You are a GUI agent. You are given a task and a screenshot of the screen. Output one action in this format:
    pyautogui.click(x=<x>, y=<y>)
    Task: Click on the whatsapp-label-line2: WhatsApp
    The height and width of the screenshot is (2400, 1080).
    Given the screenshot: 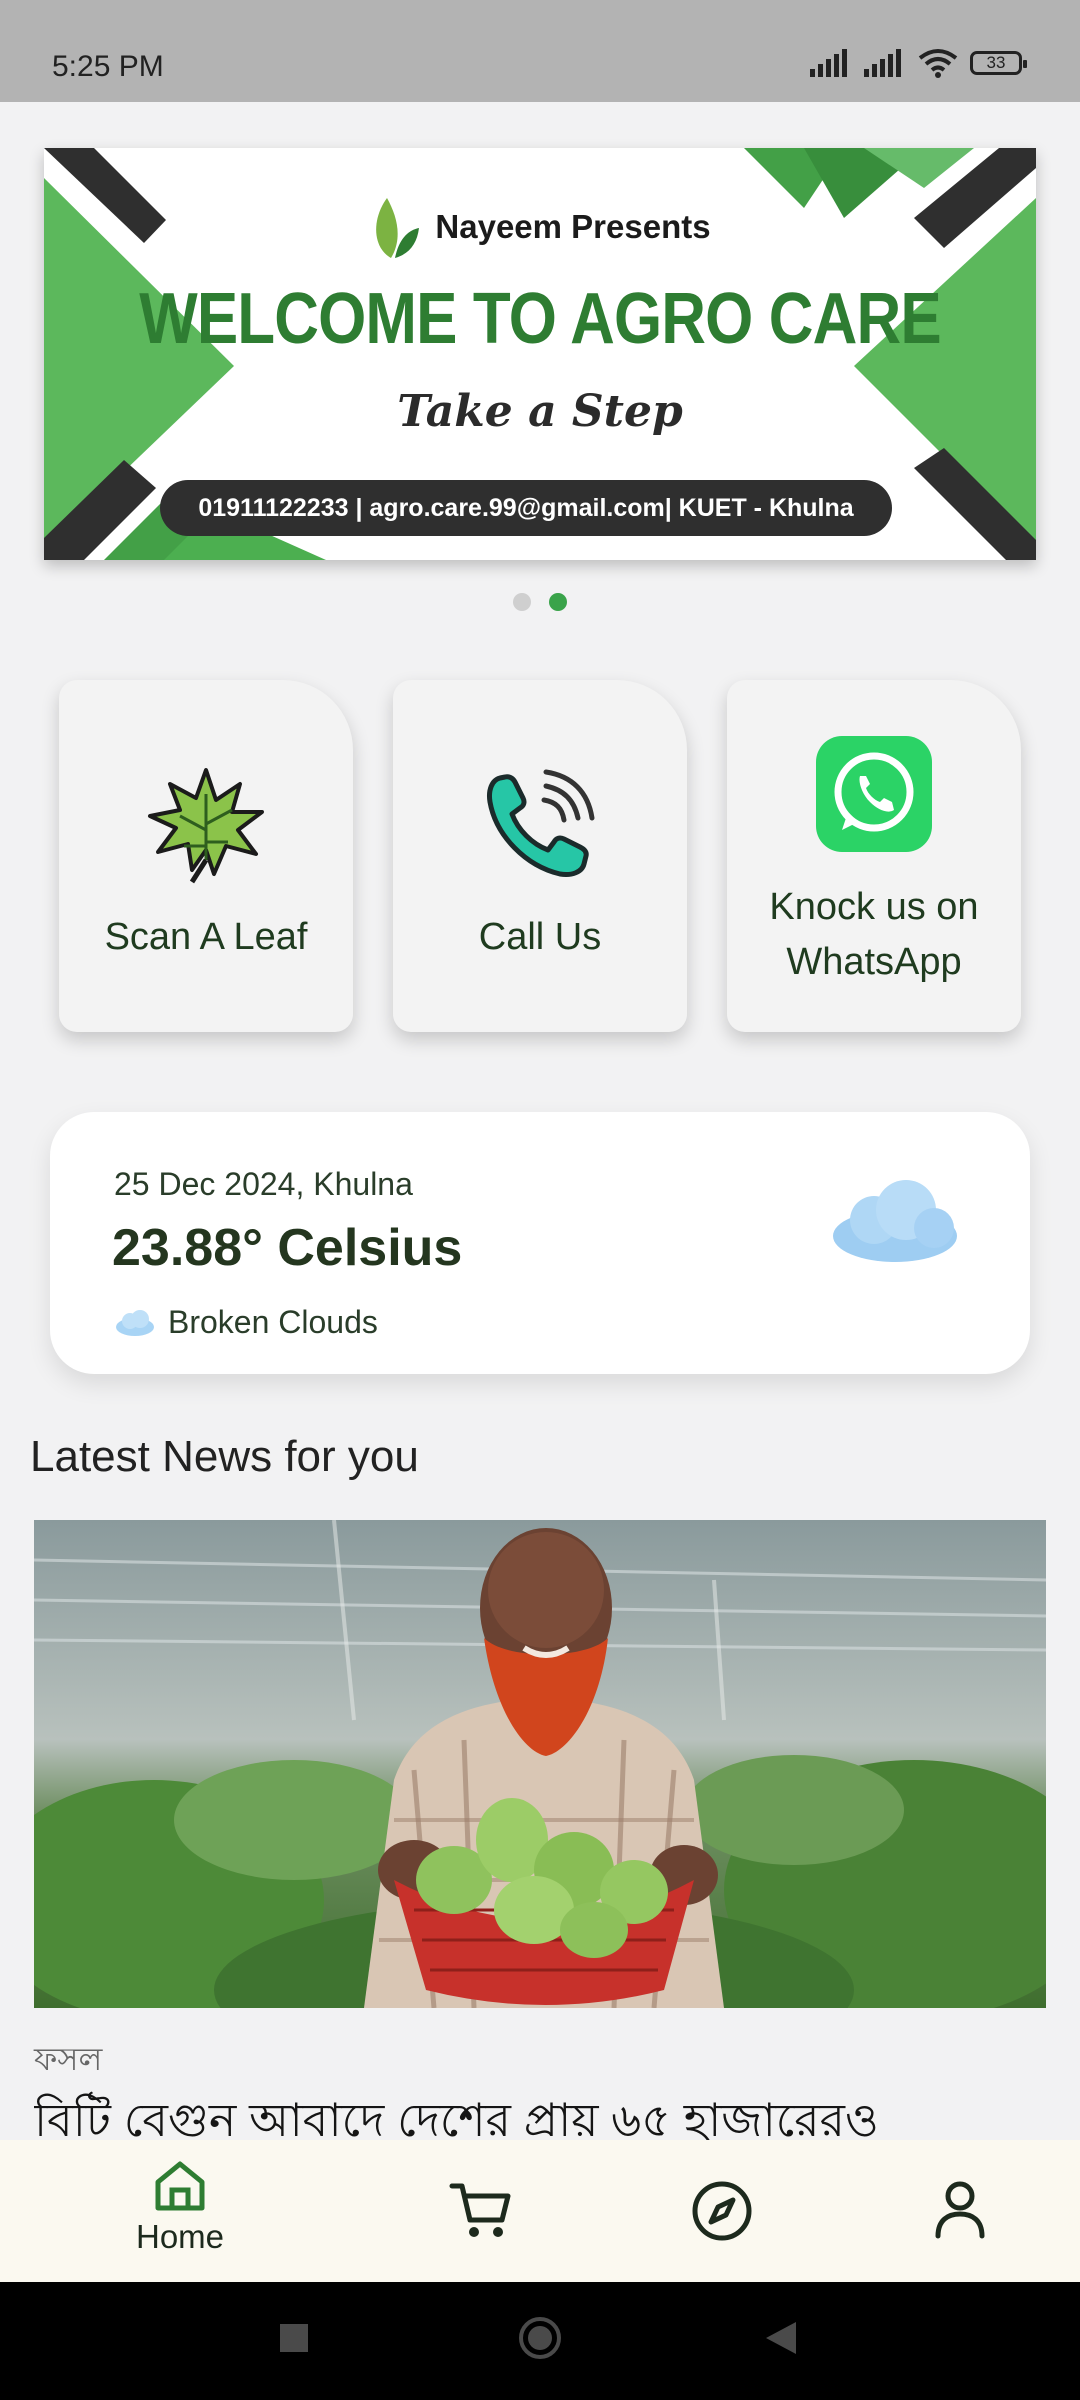 What is the action you would take?
    pyautogui.click(x=874, y=962)
    